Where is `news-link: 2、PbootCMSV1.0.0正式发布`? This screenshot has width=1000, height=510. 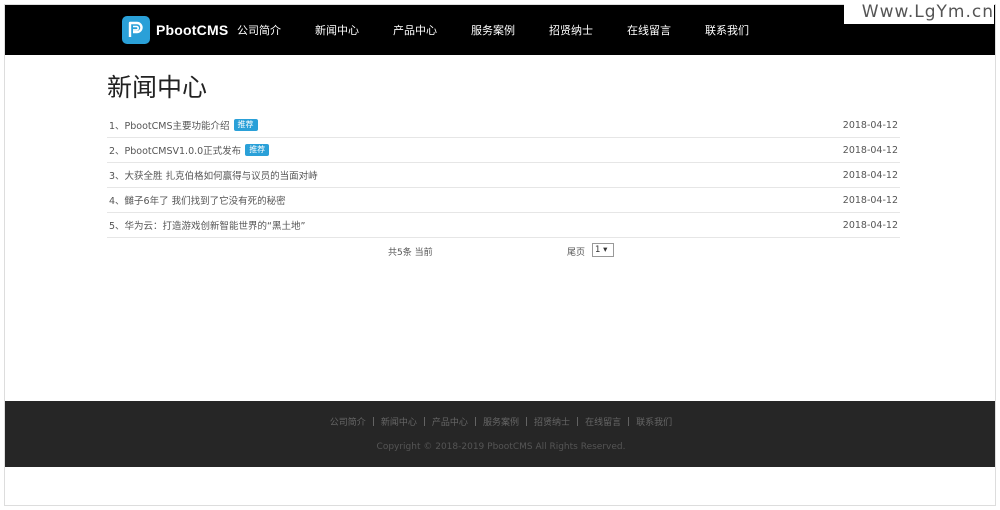 news-link: 2、PbootCMSV1.0.0正式发布 is located at coordinates (175, 150).